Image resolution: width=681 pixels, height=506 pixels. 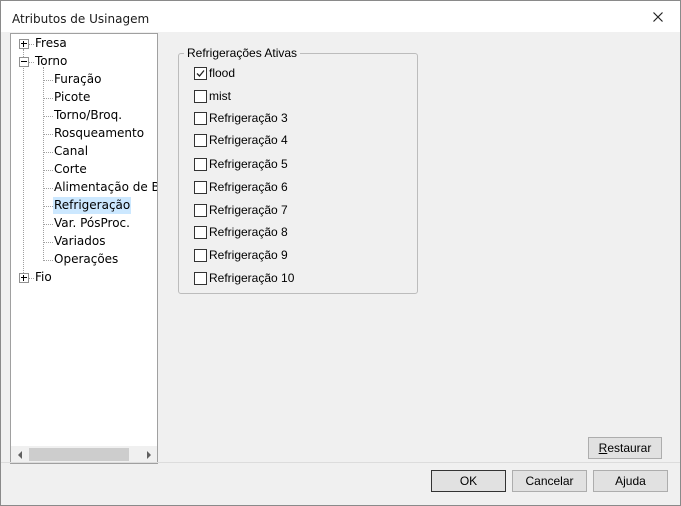 I want to click on window-title: Atributos de Usinagem, so click(x=81, y=19).